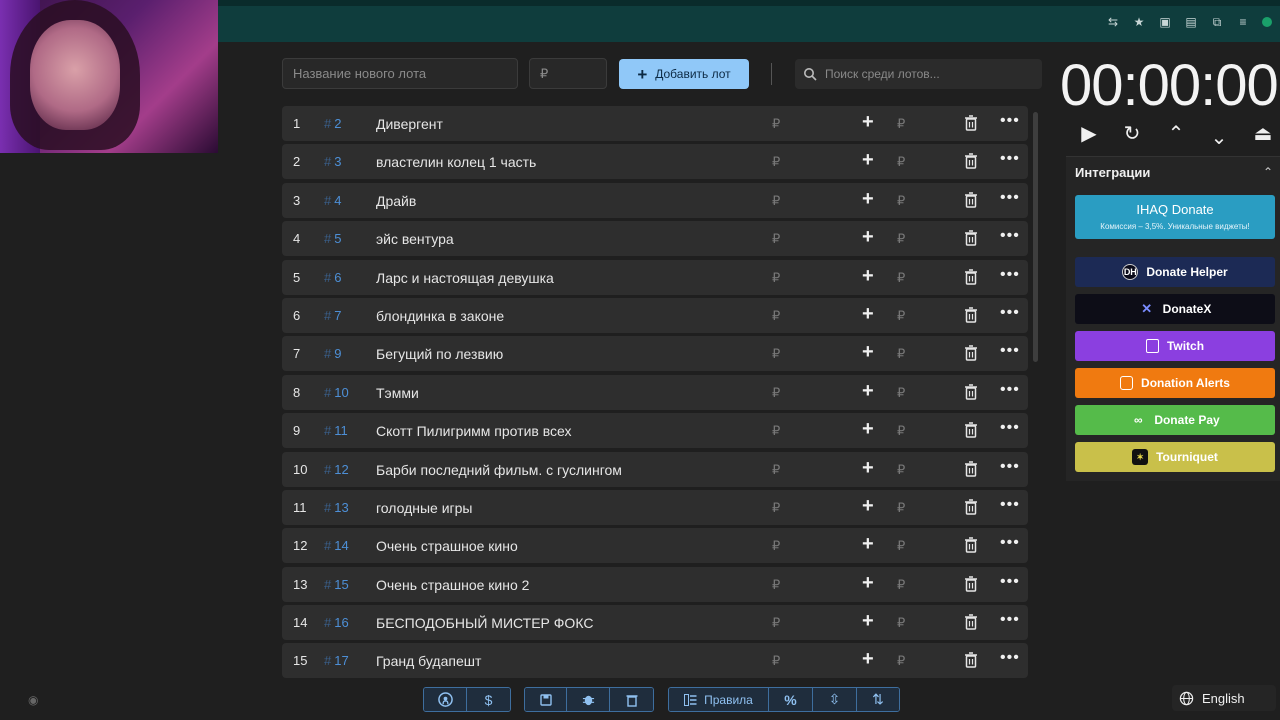 This screenshot has width=1280, height=720. I want to click on donate-pay-button: ∞ Donate Pay, so click(1175, 420).